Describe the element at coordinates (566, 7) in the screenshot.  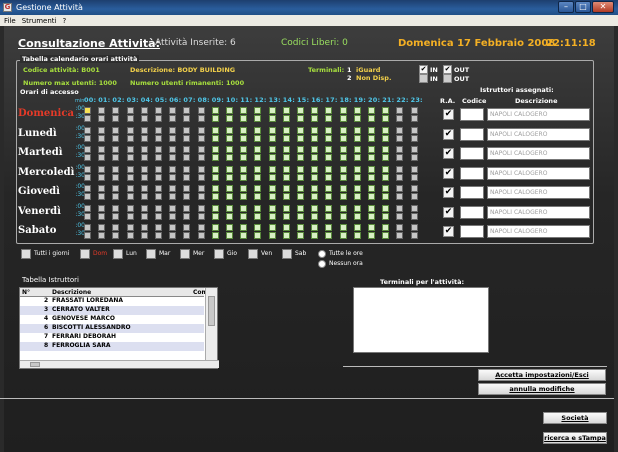
I see `minimize-button: –` at that location.